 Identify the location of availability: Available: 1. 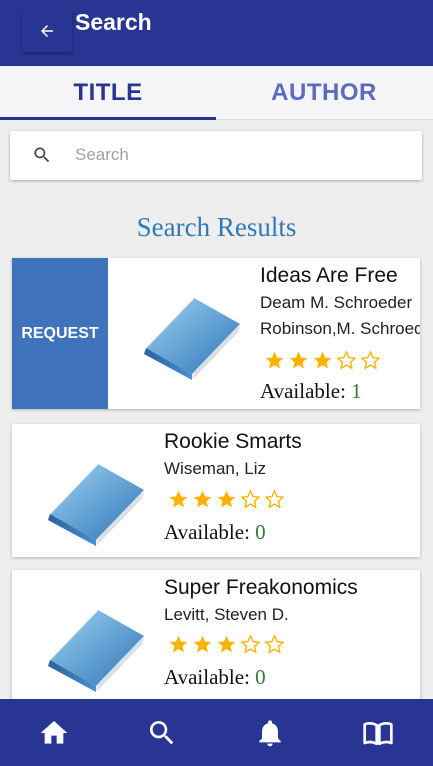
(311, 391).